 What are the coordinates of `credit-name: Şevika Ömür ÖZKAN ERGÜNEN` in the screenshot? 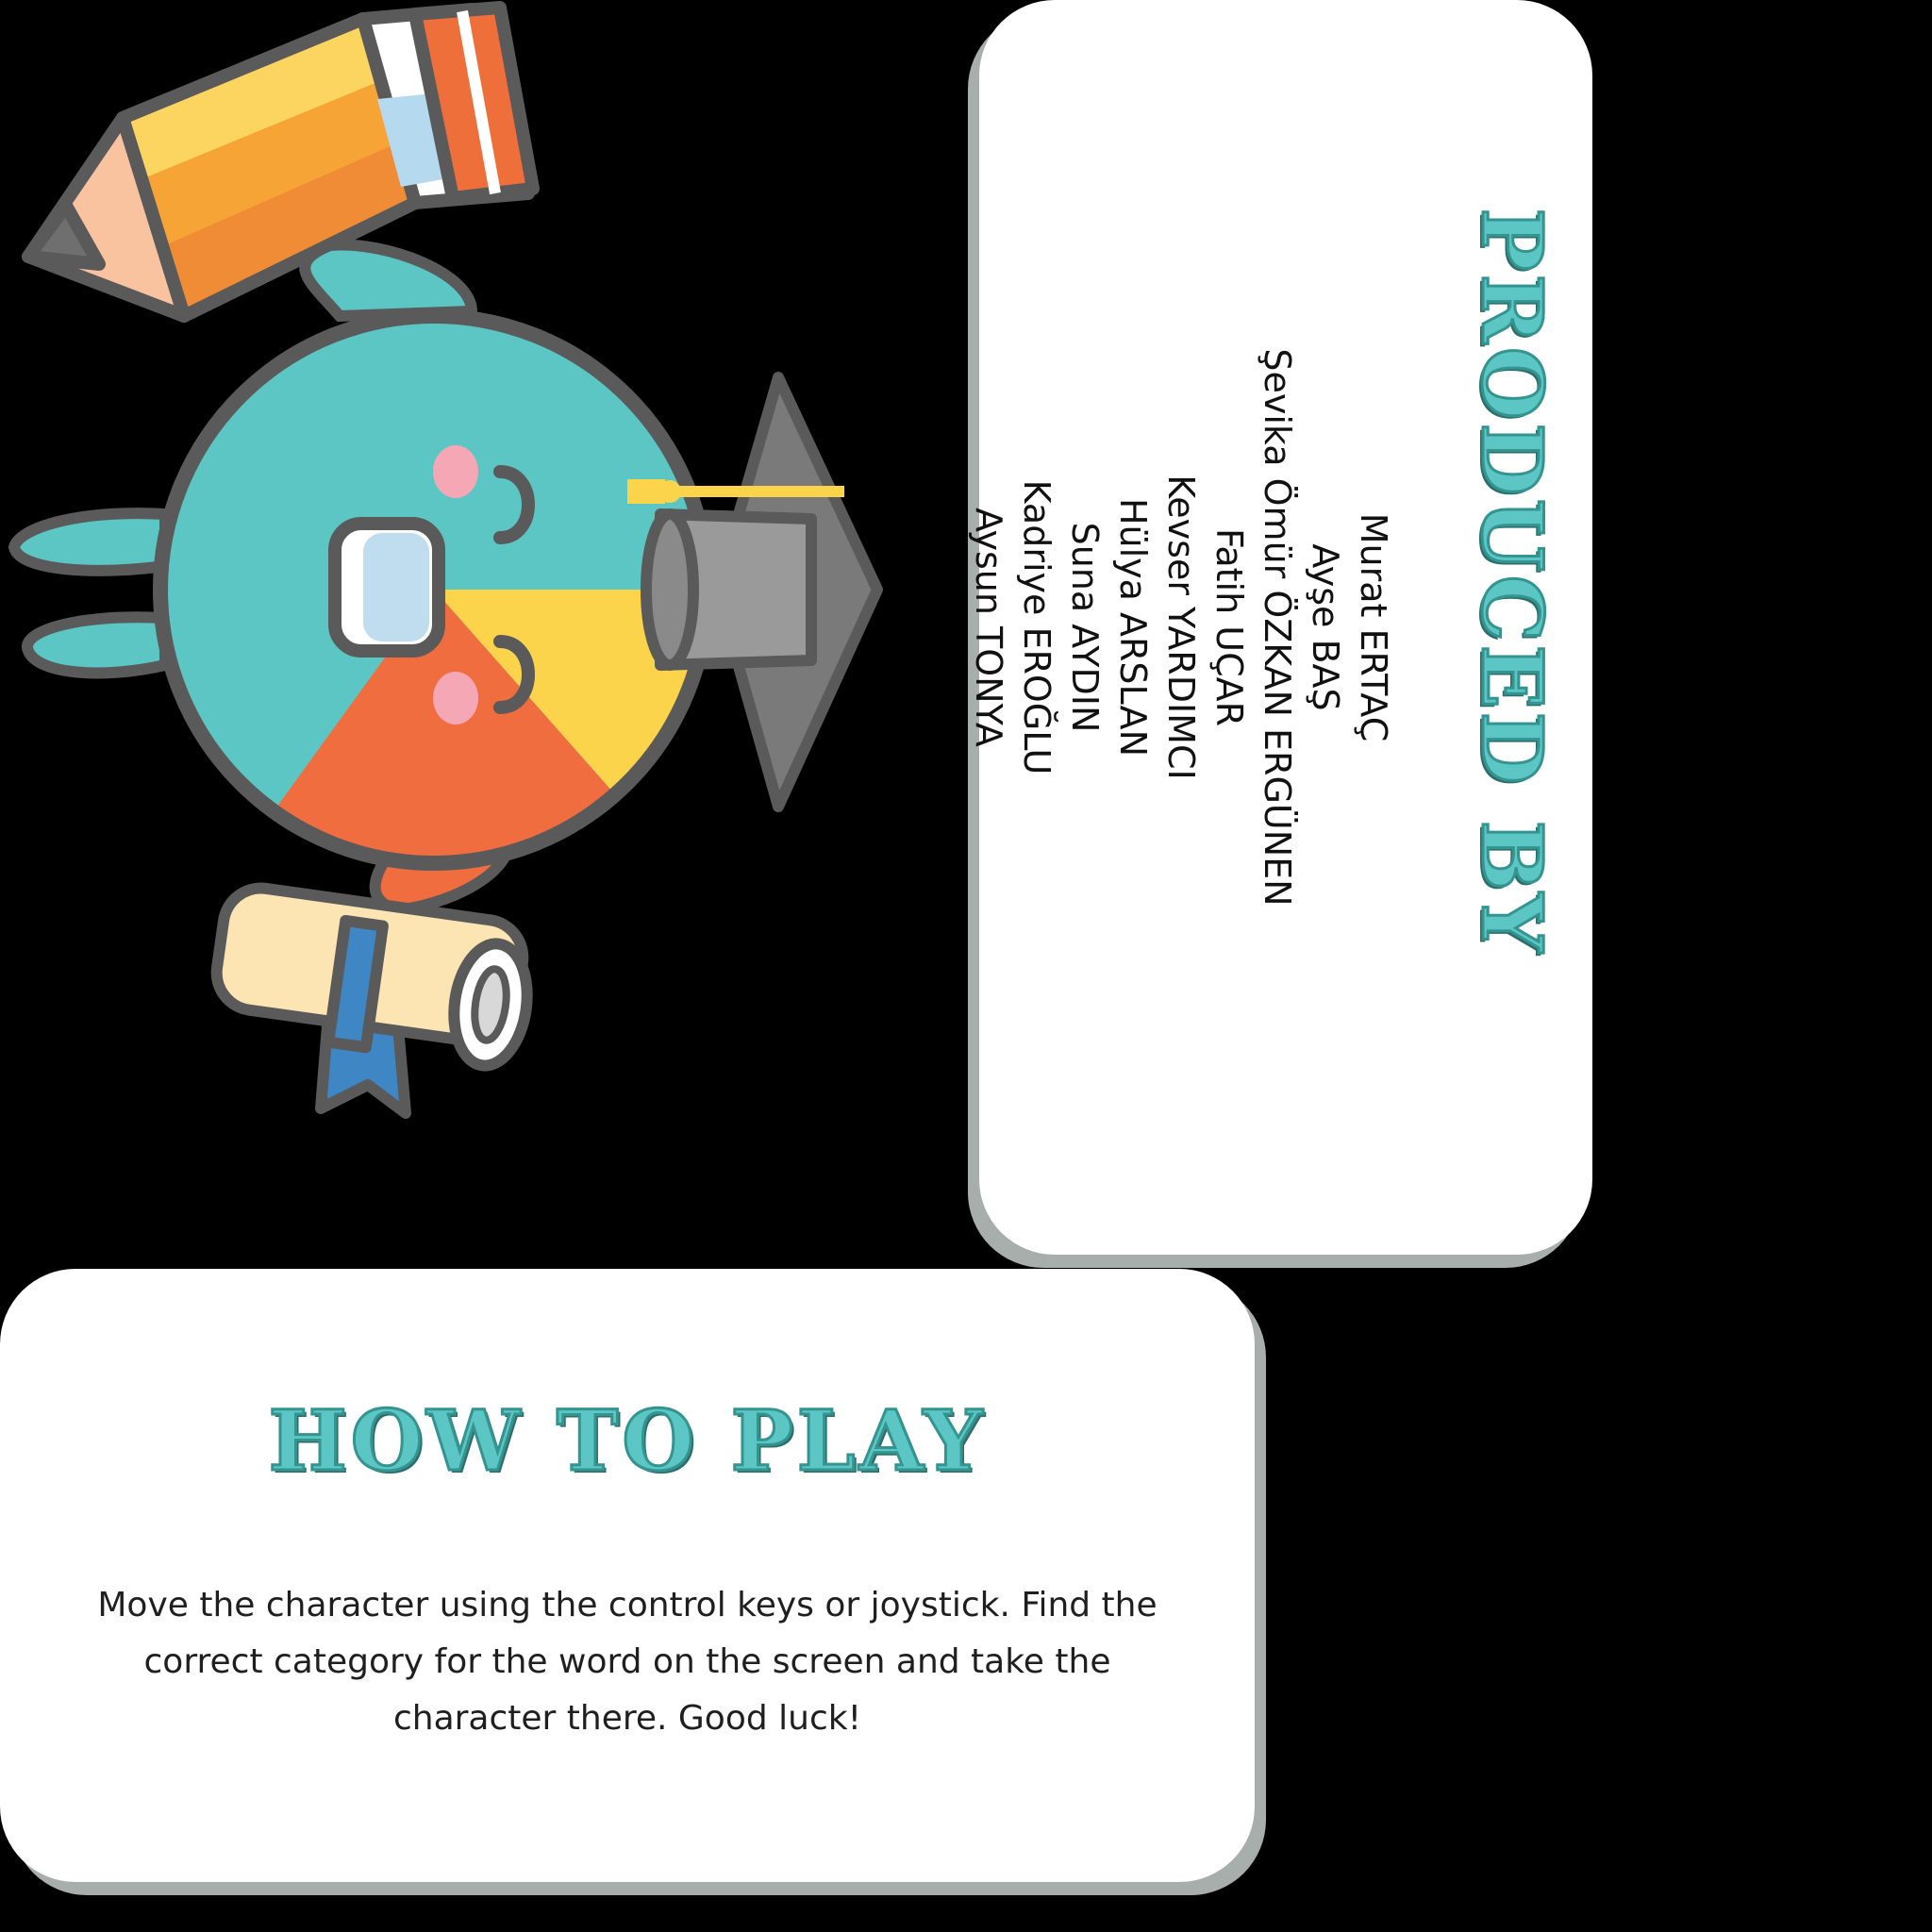 It's located at (1277, 627).